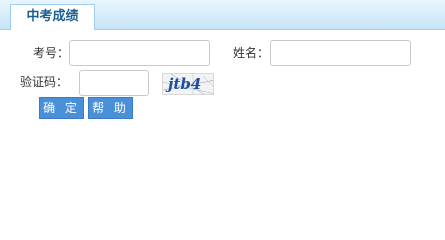 This screenshot has height=240, width=445. What do you see at coordinates (110, 108) in the screenshot?
I see `help-button: 帮 助` at bounding box center [110, 108].